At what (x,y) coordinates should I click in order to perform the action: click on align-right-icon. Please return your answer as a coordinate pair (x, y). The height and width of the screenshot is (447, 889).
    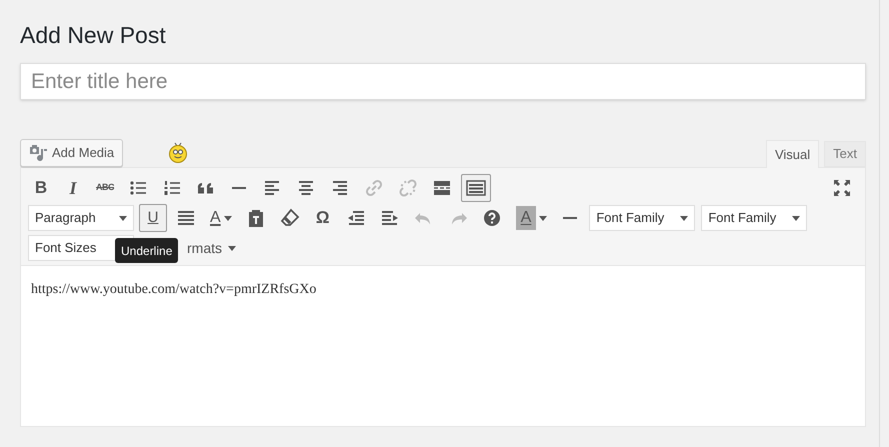
    Looking at the image, I should click on (340, 188).